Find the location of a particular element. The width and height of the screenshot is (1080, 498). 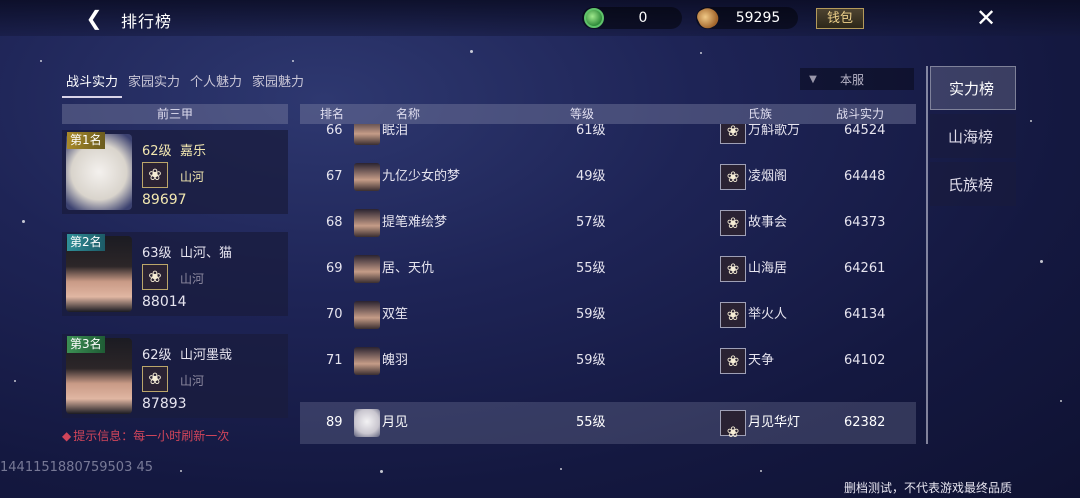

header-level: 等级 is located at coordinates (582, 114).